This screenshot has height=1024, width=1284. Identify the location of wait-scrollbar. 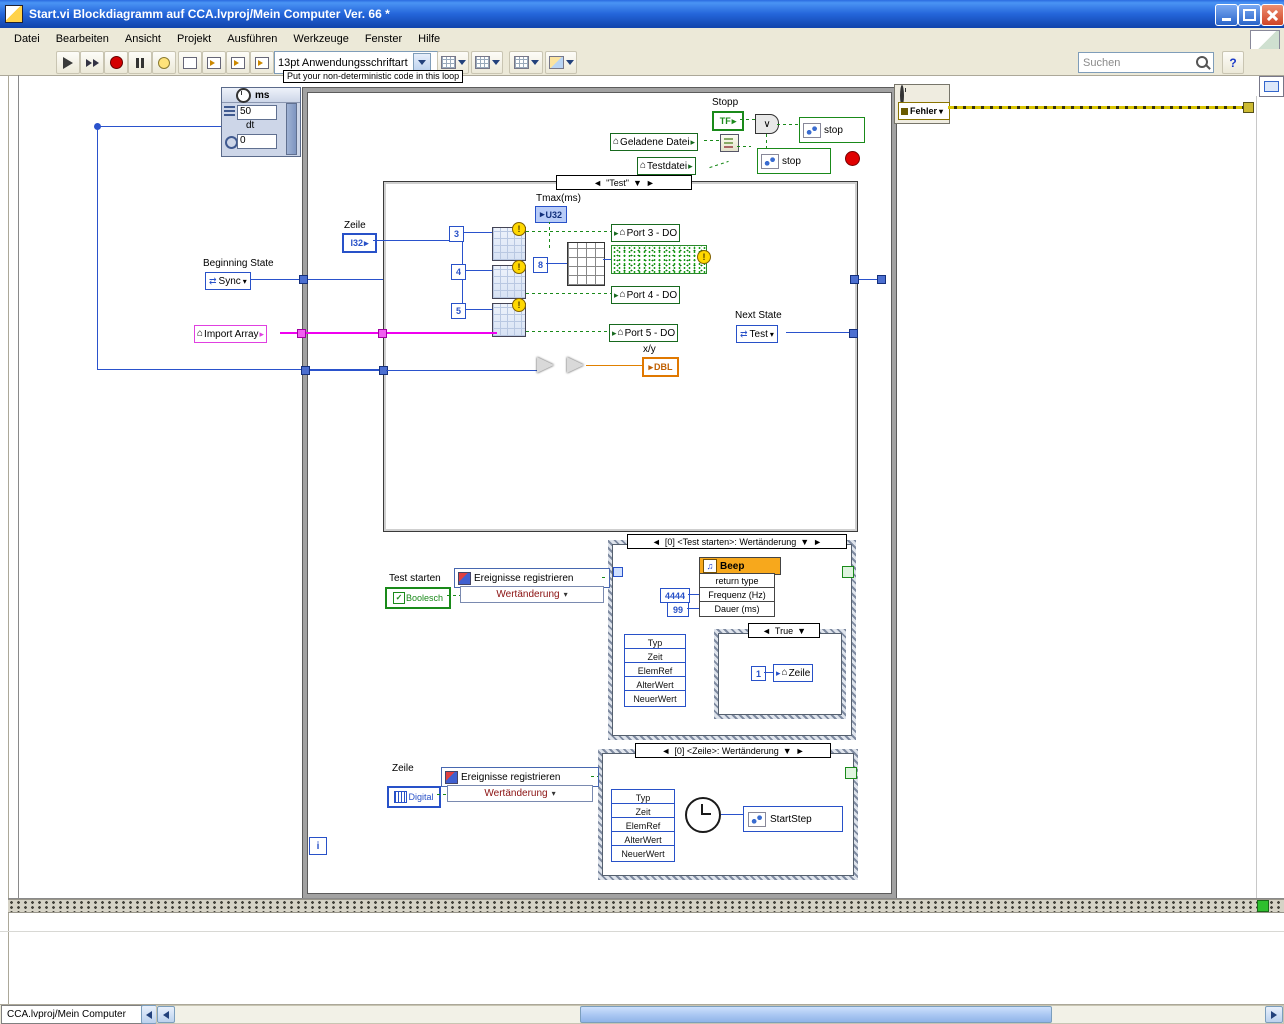
(291, 129).